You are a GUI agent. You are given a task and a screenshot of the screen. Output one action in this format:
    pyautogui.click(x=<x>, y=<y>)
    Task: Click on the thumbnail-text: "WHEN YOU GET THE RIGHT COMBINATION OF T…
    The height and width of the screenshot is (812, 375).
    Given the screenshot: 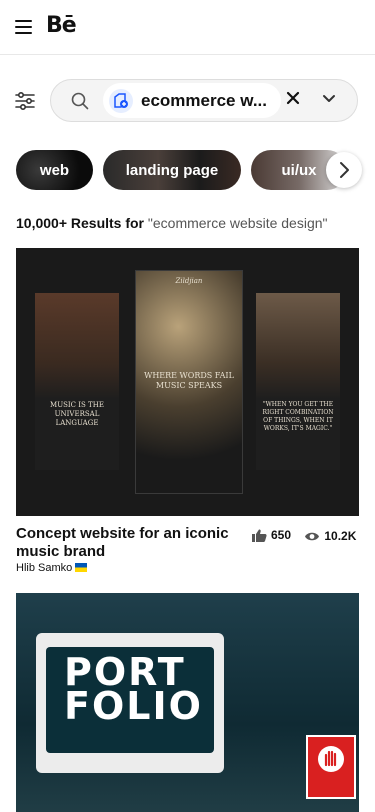 What is the action you would take?
    pyautogui.click(x=298, y=416)
    